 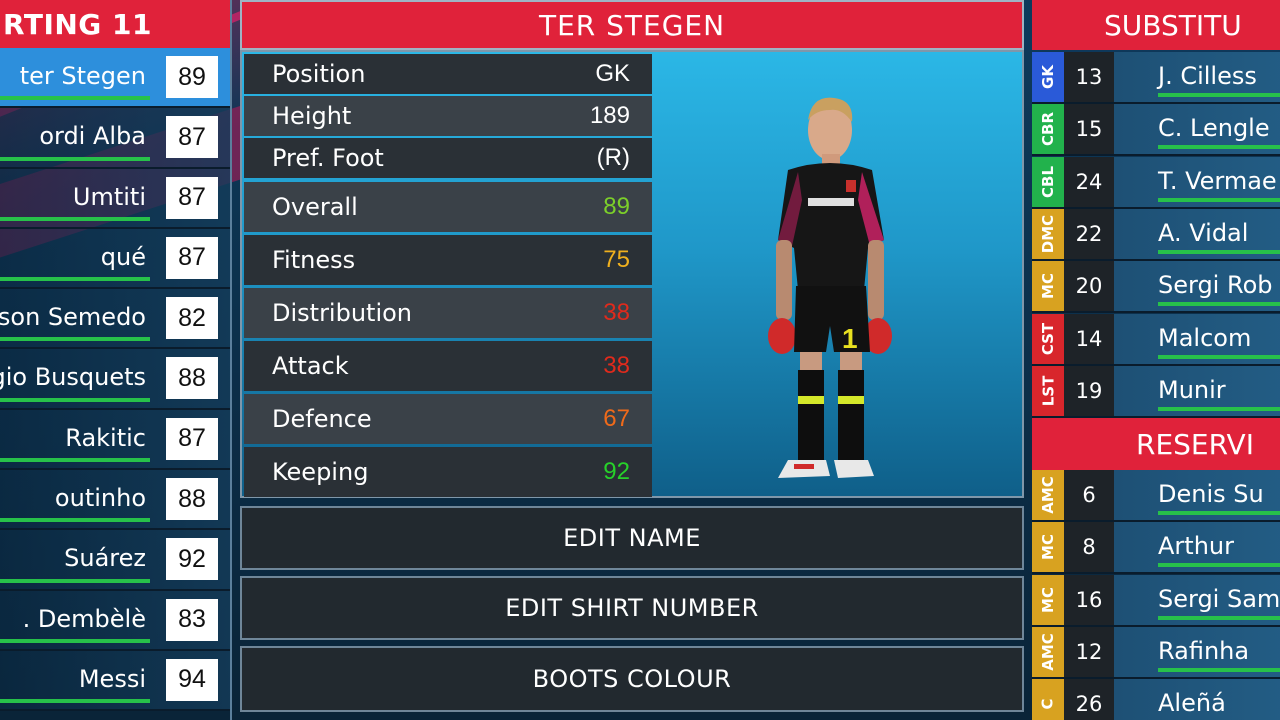 I want to click on stat-row: Pref. Foot (R), so click(x=448, y=158).